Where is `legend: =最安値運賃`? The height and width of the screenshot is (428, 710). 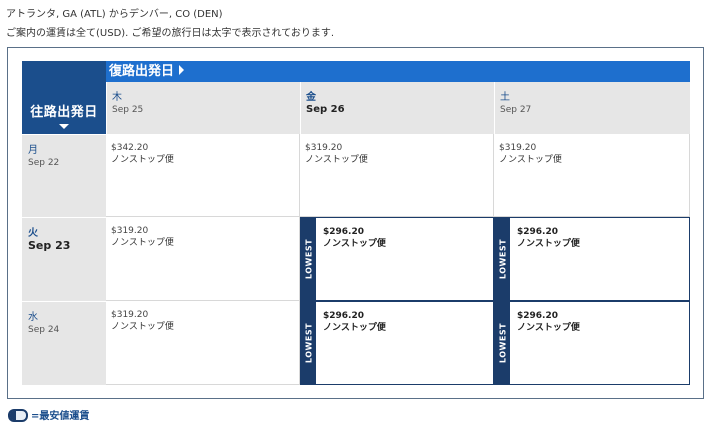 legend: =最安値運賃 is located at coordinates (48, 414).